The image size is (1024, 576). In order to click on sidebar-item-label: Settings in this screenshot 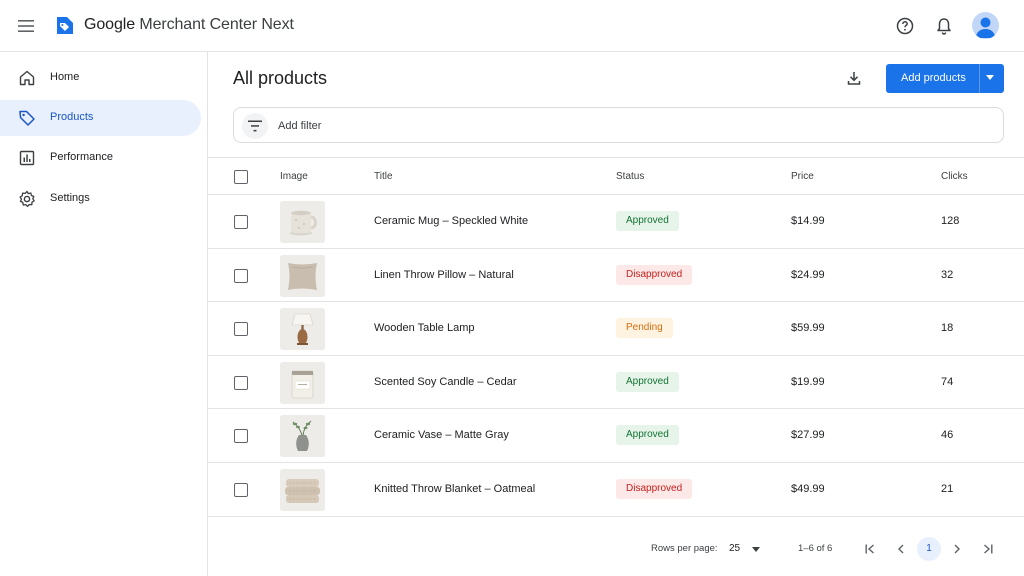, I will do `click(70, 198)`.